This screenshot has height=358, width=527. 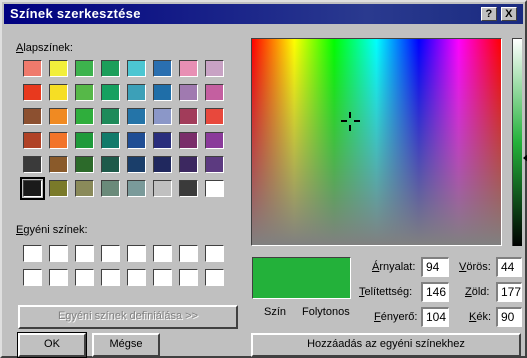 I want to click on color-solid-preview, so click(x=301, y=278).